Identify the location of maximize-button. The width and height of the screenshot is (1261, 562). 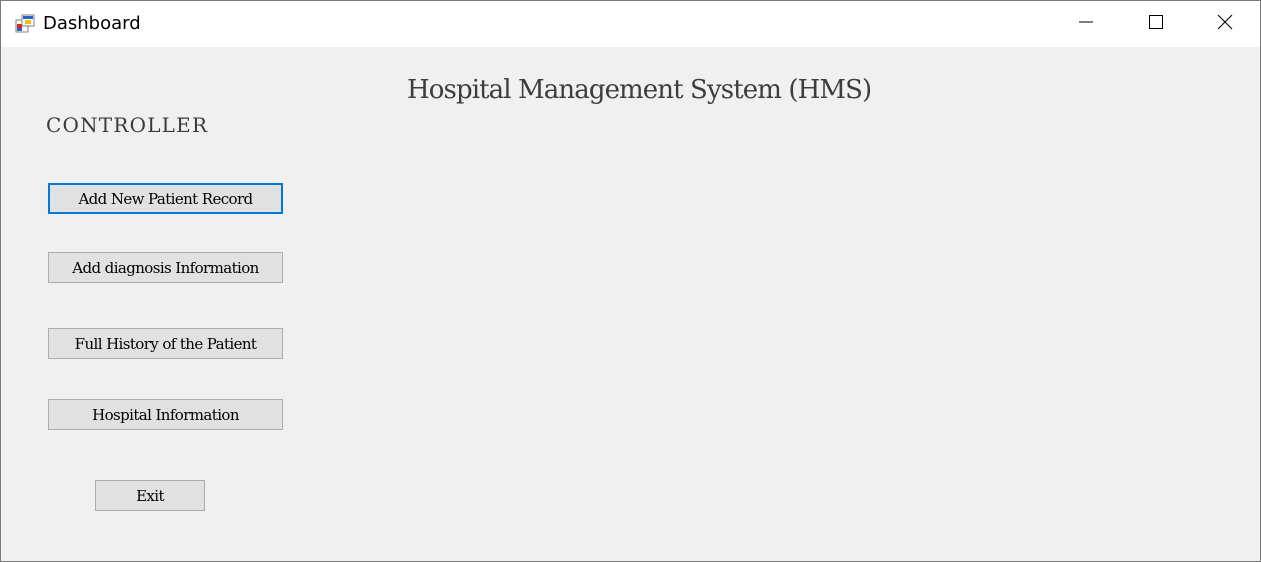
(1156, 24).